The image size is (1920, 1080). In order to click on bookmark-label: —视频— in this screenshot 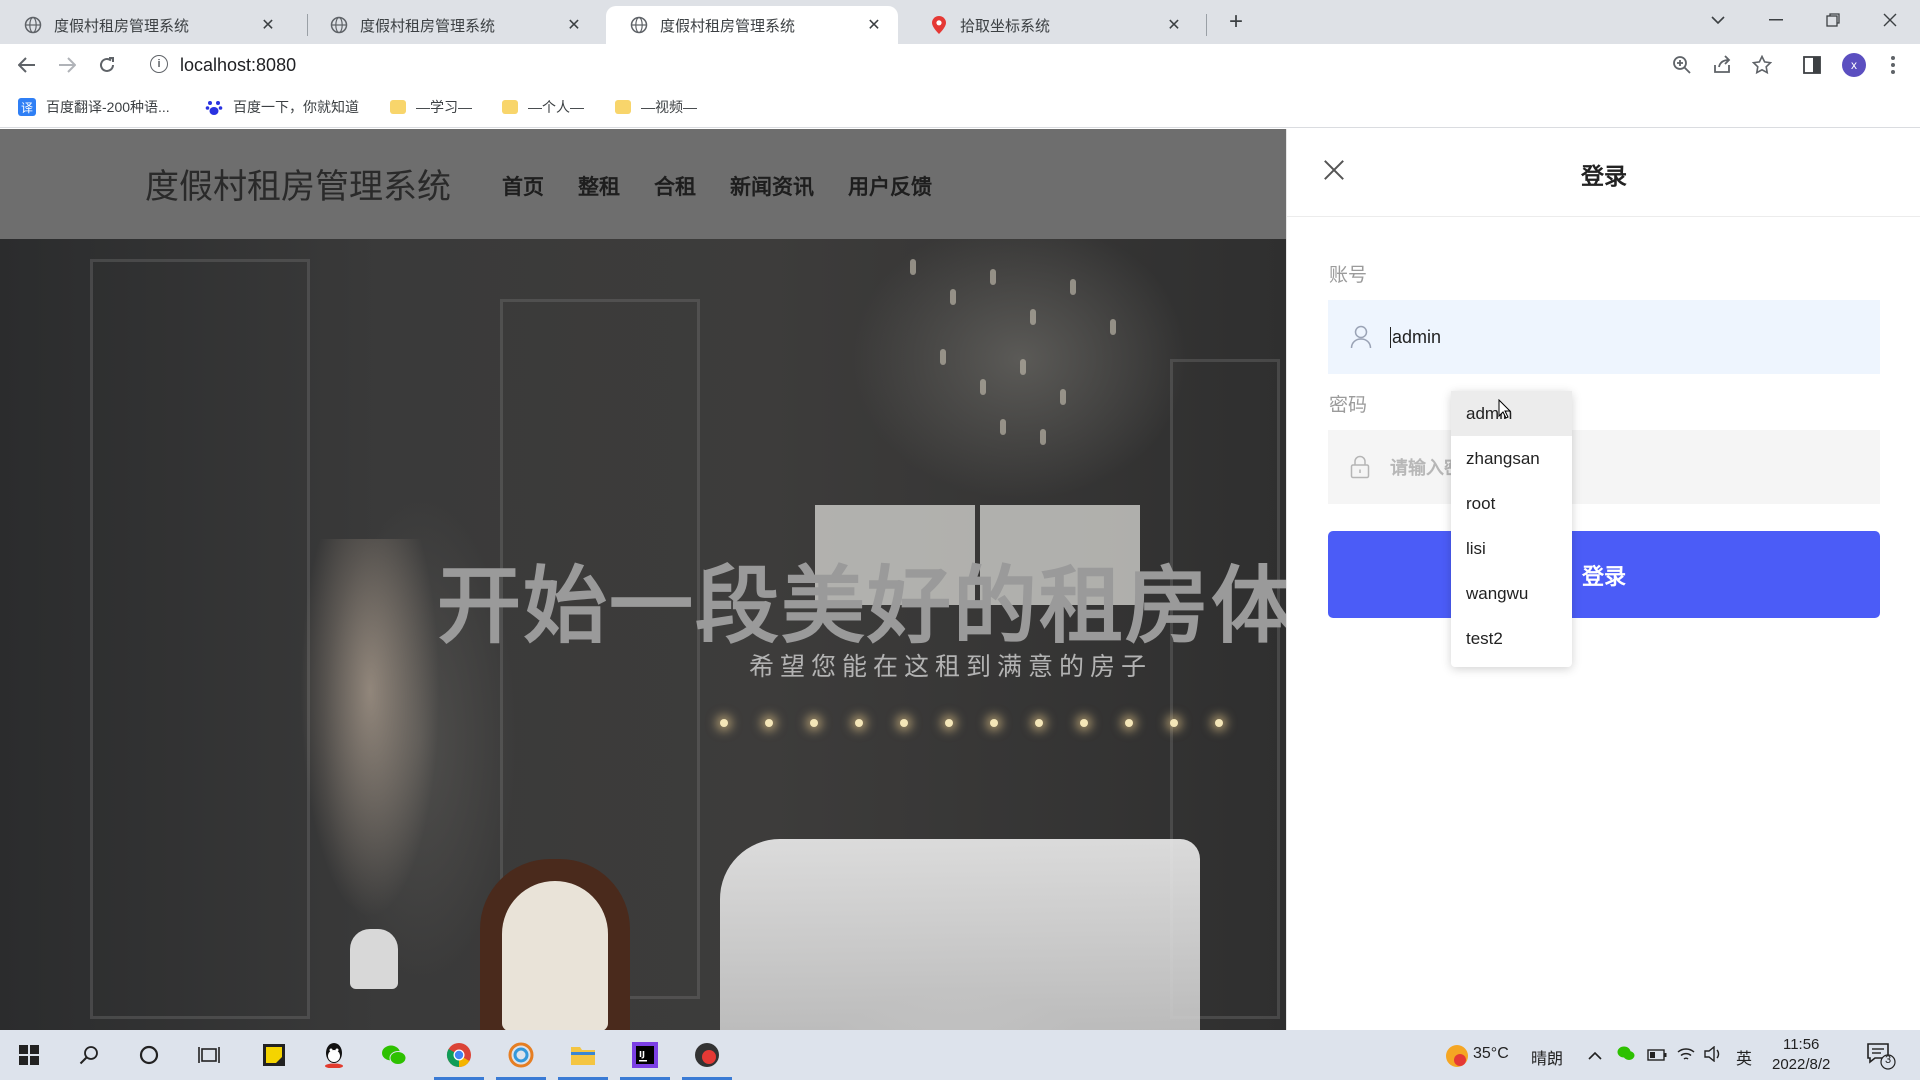, I will do `click(669, 107)`.